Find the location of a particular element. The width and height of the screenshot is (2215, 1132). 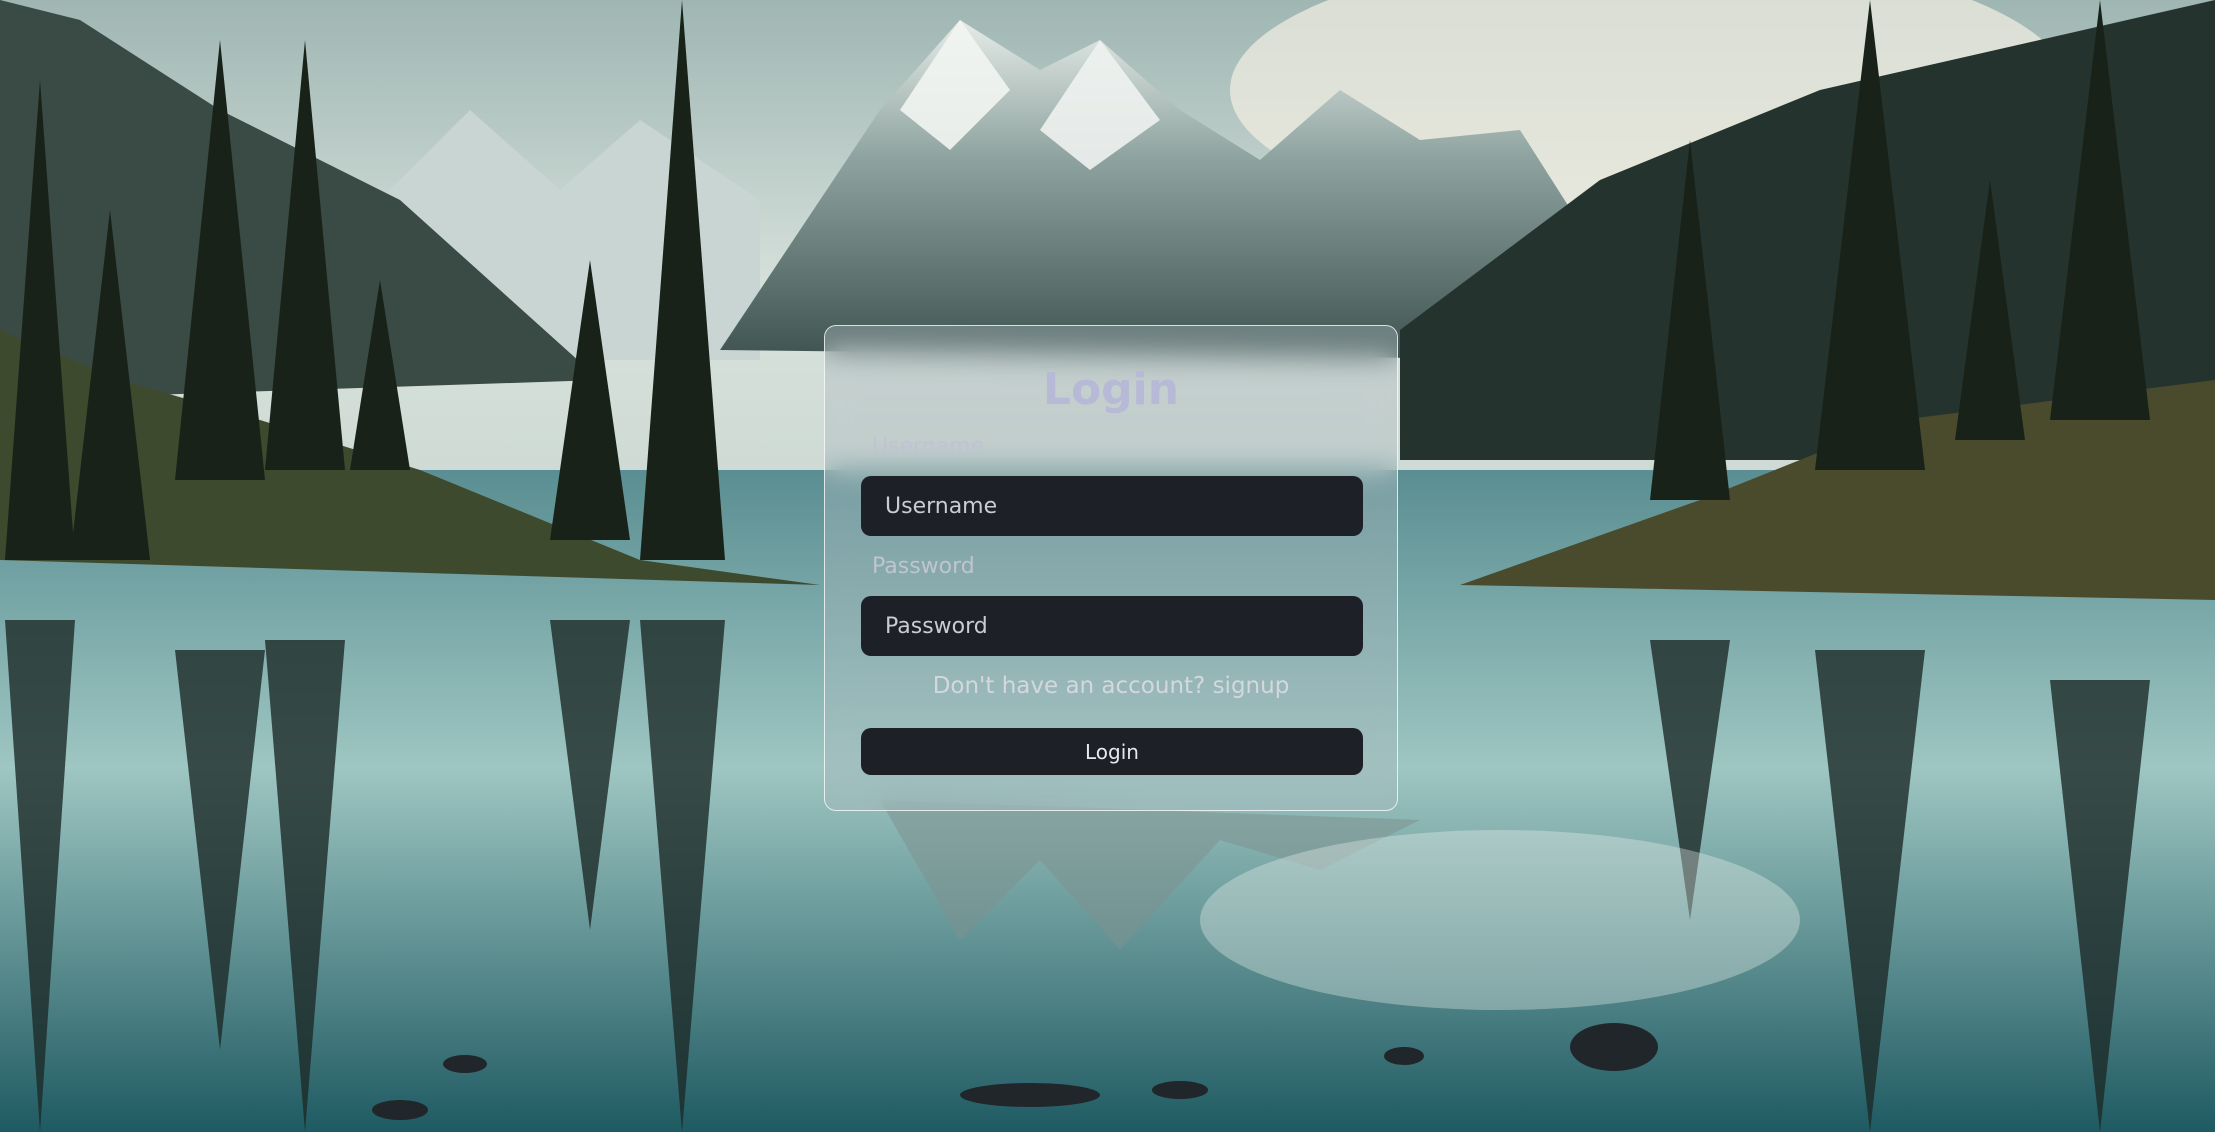

login-title: Login is located at coordinates (1111, 389).